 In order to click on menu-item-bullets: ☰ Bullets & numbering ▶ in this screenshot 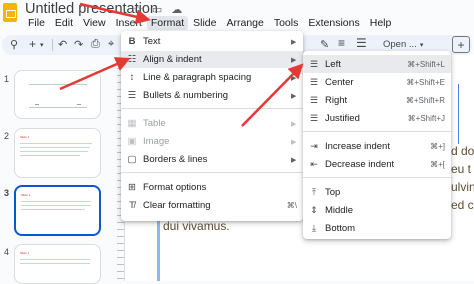, I will do `click(212, 95)`.